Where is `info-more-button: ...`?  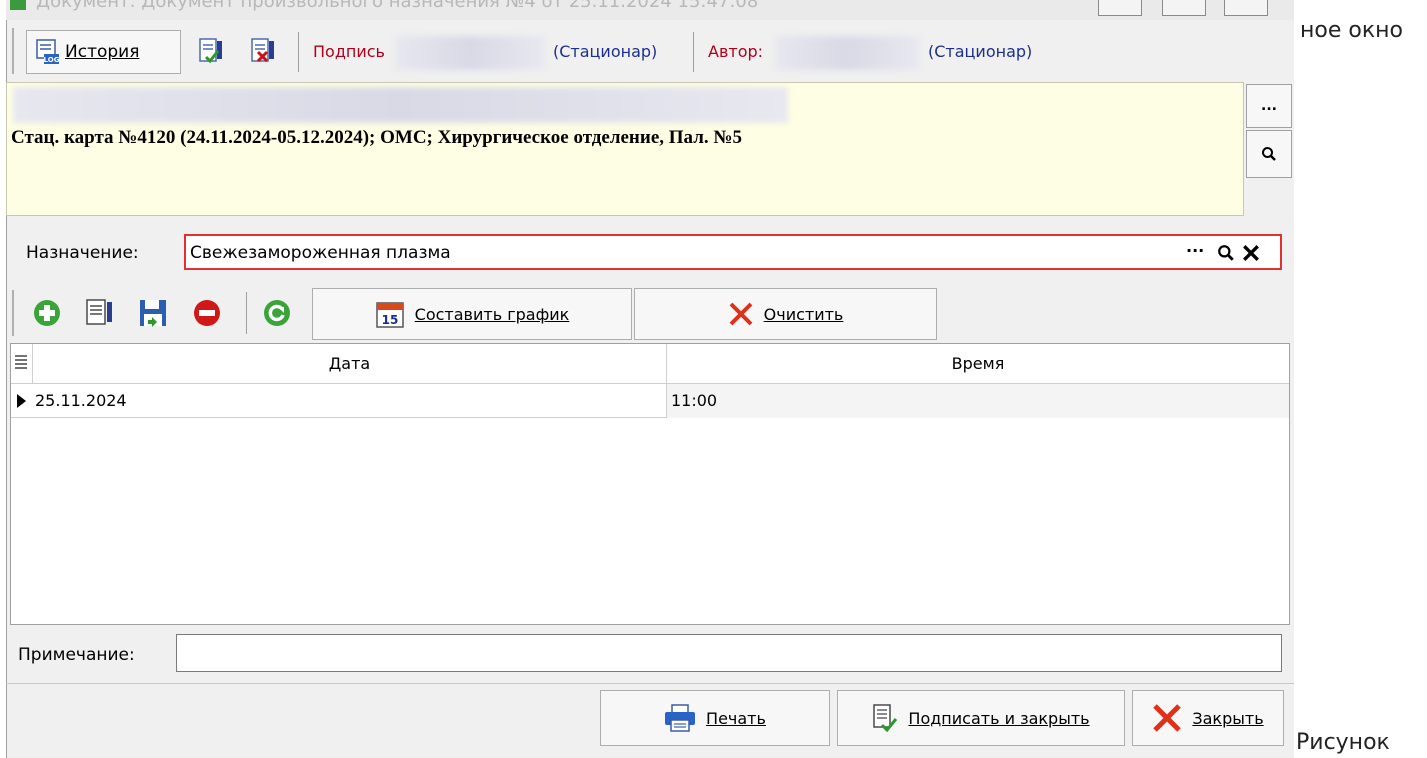
info-more-button: ... is located at coordinates (1269, 106).